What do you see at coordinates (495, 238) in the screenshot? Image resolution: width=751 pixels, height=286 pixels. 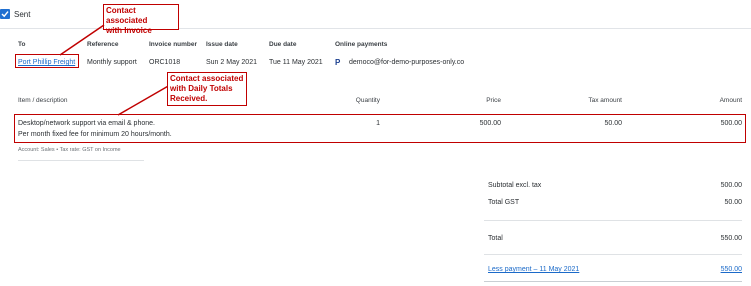 I see `total-label: Total` at bounding box center [495, 238].